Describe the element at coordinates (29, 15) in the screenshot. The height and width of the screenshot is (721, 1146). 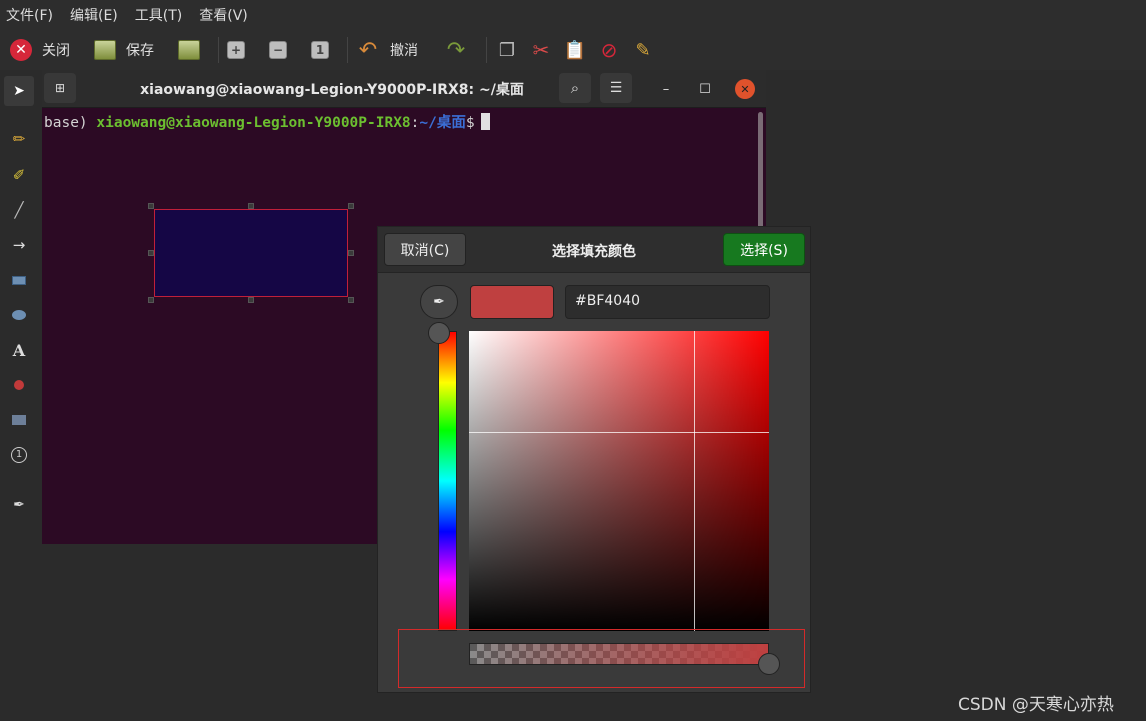
I see `menu-file: 文件(F)` at that location.